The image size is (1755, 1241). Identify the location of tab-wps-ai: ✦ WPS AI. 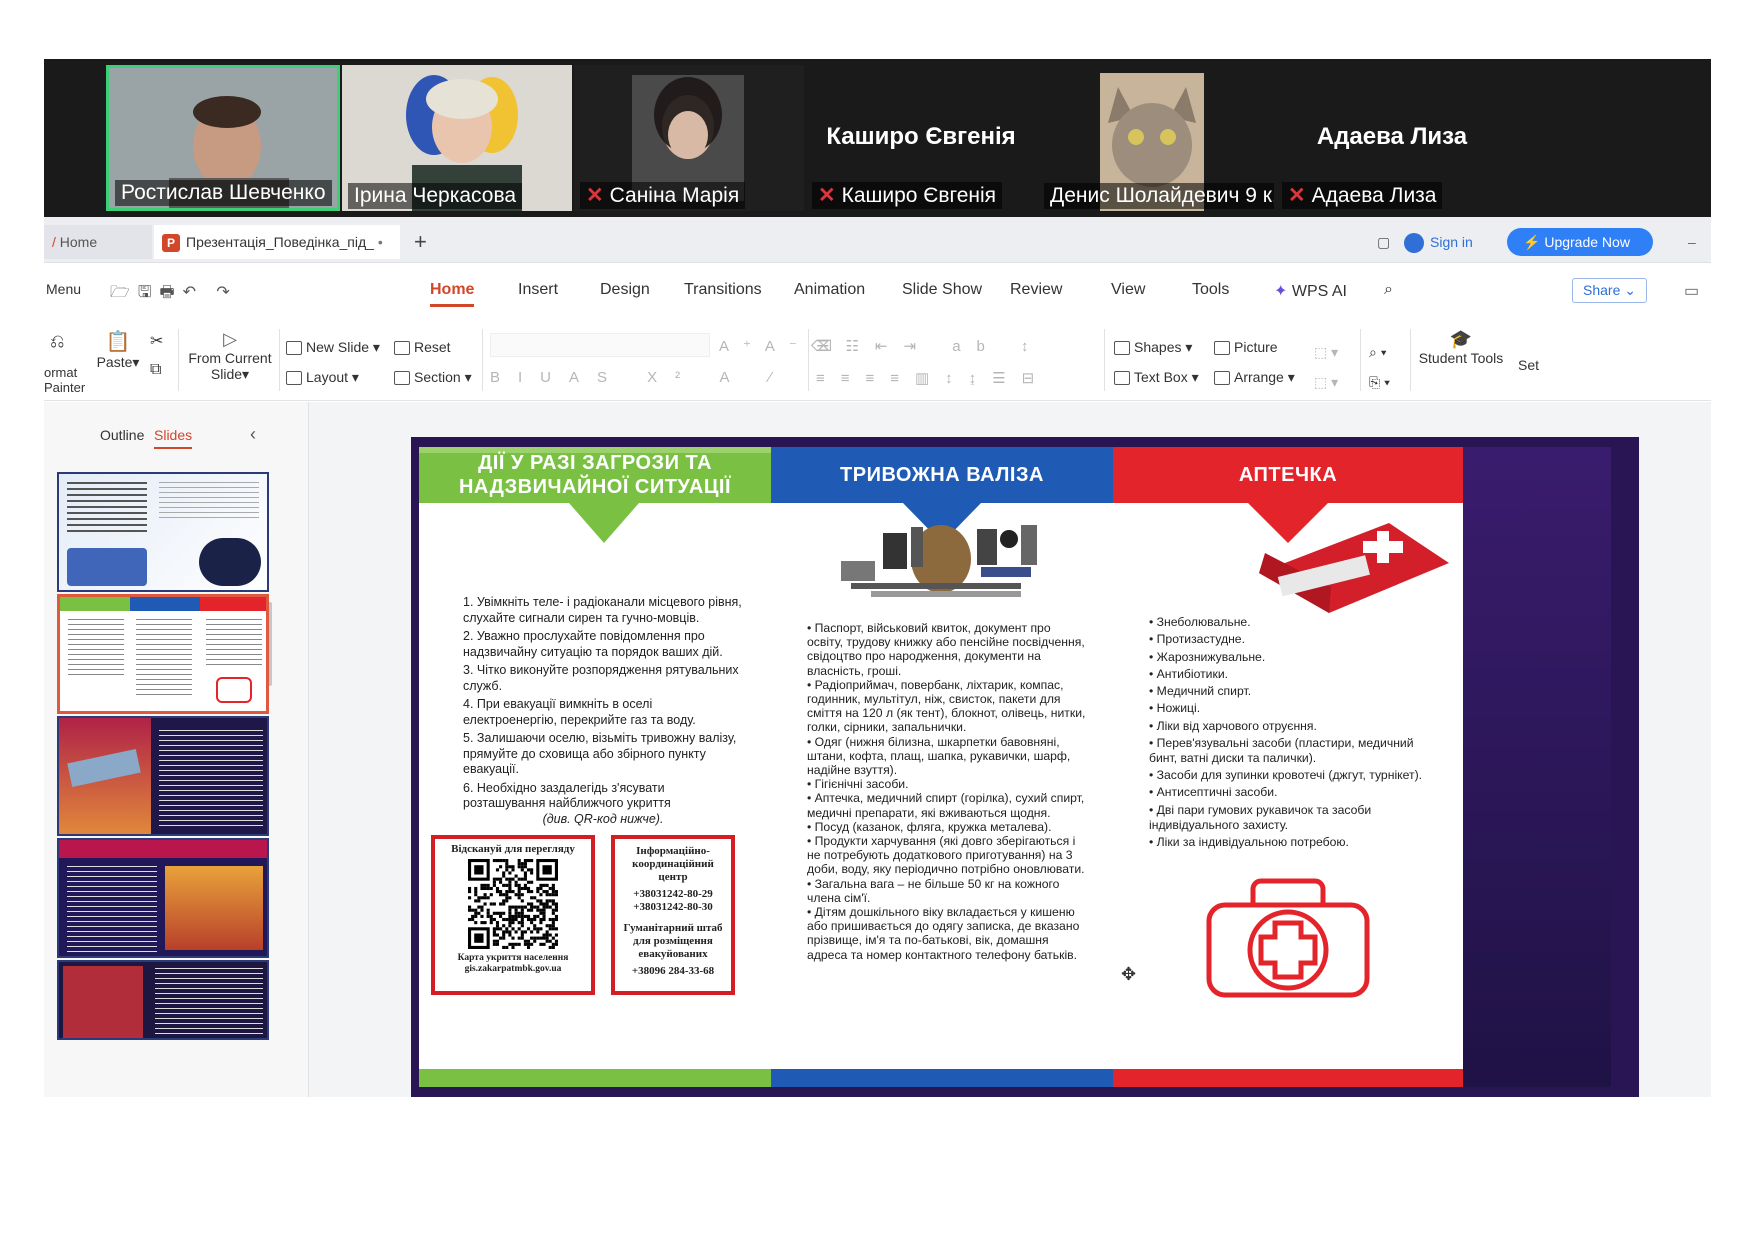
(1310, 291).